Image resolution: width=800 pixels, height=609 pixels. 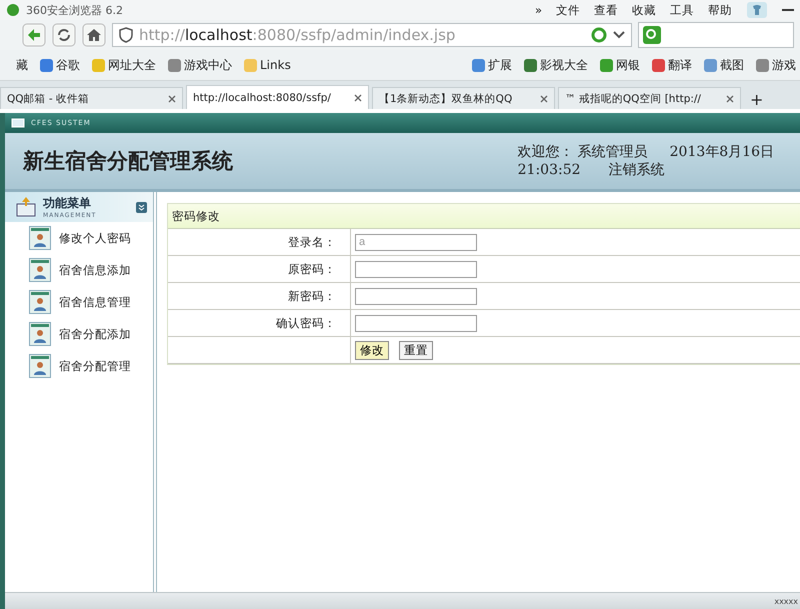 I want to click on browser-logo-icon, so click(x=13, y=10).